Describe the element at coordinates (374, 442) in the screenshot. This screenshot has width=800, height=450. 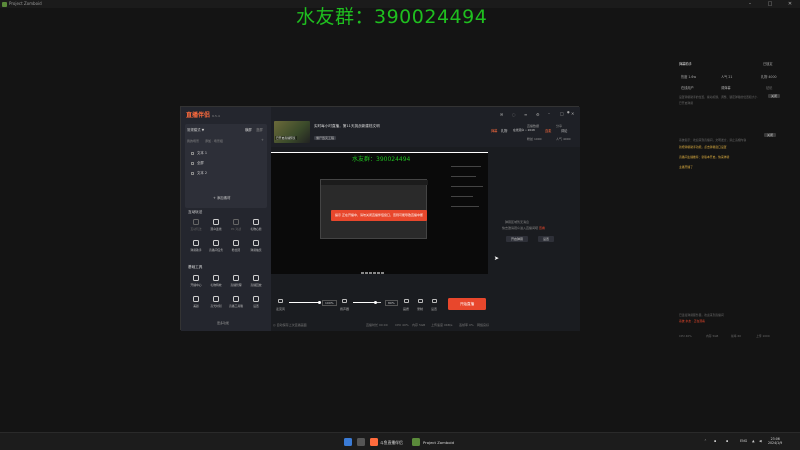
I see `live-companion-icon` at that location.